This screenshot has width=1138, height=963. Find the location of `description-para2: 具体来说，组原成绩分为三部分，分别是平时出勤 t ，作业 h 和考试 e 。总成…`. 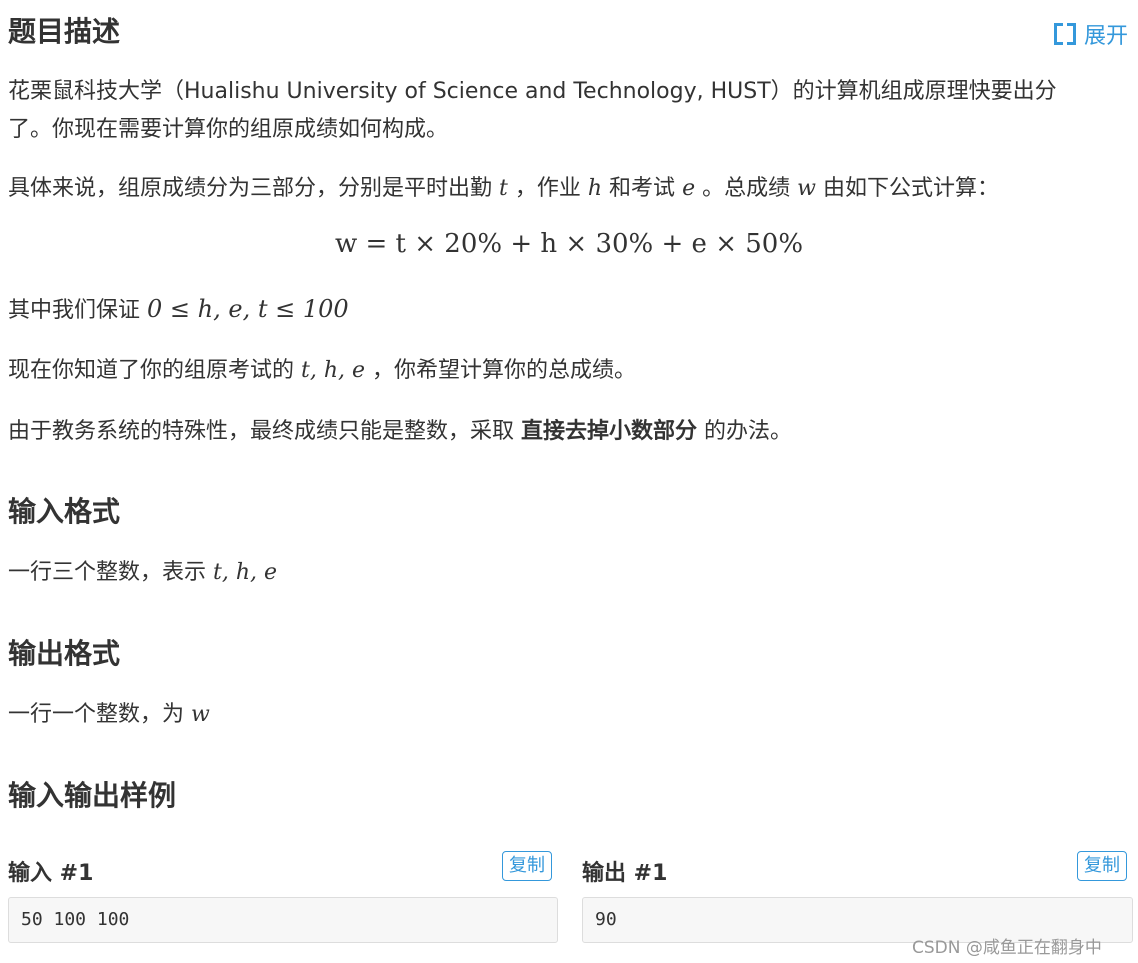

description-para2: 具体来说，组原成绩分为三部分，分别是平时出勤 t ，作业 h 和考试 e 。总成… is located at coordinates (503, 189).